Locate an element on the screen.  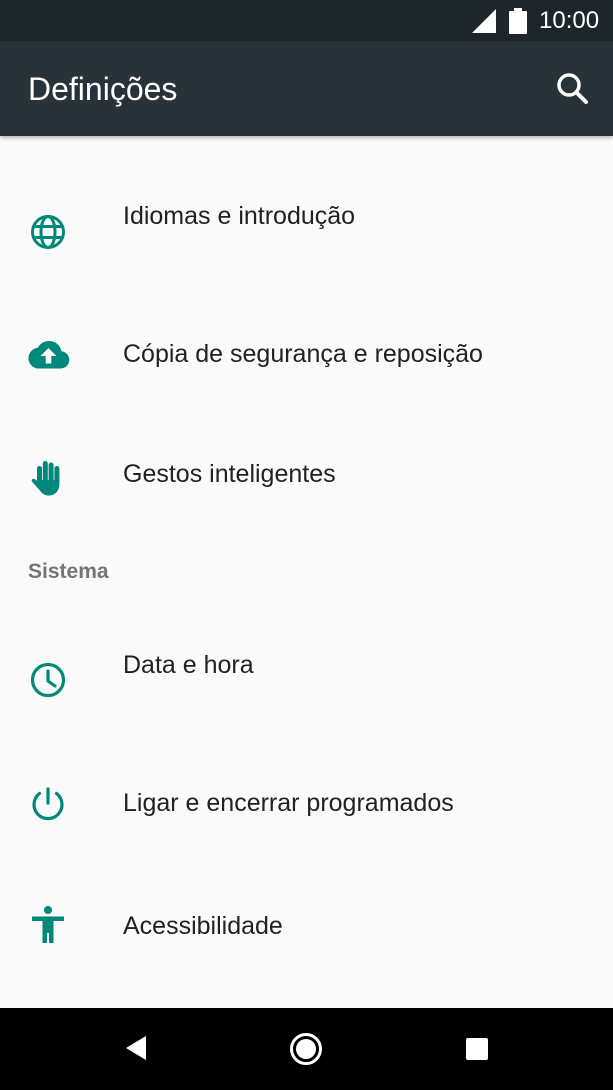
settings-item-label: Acessibilidade is located at coordinates (203, 926).